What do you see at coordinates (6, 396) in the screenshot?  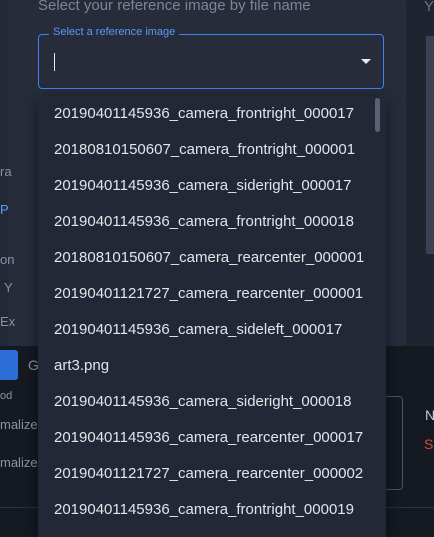 I see `bg-text-fragment: od` at bounding box center [6, 396].